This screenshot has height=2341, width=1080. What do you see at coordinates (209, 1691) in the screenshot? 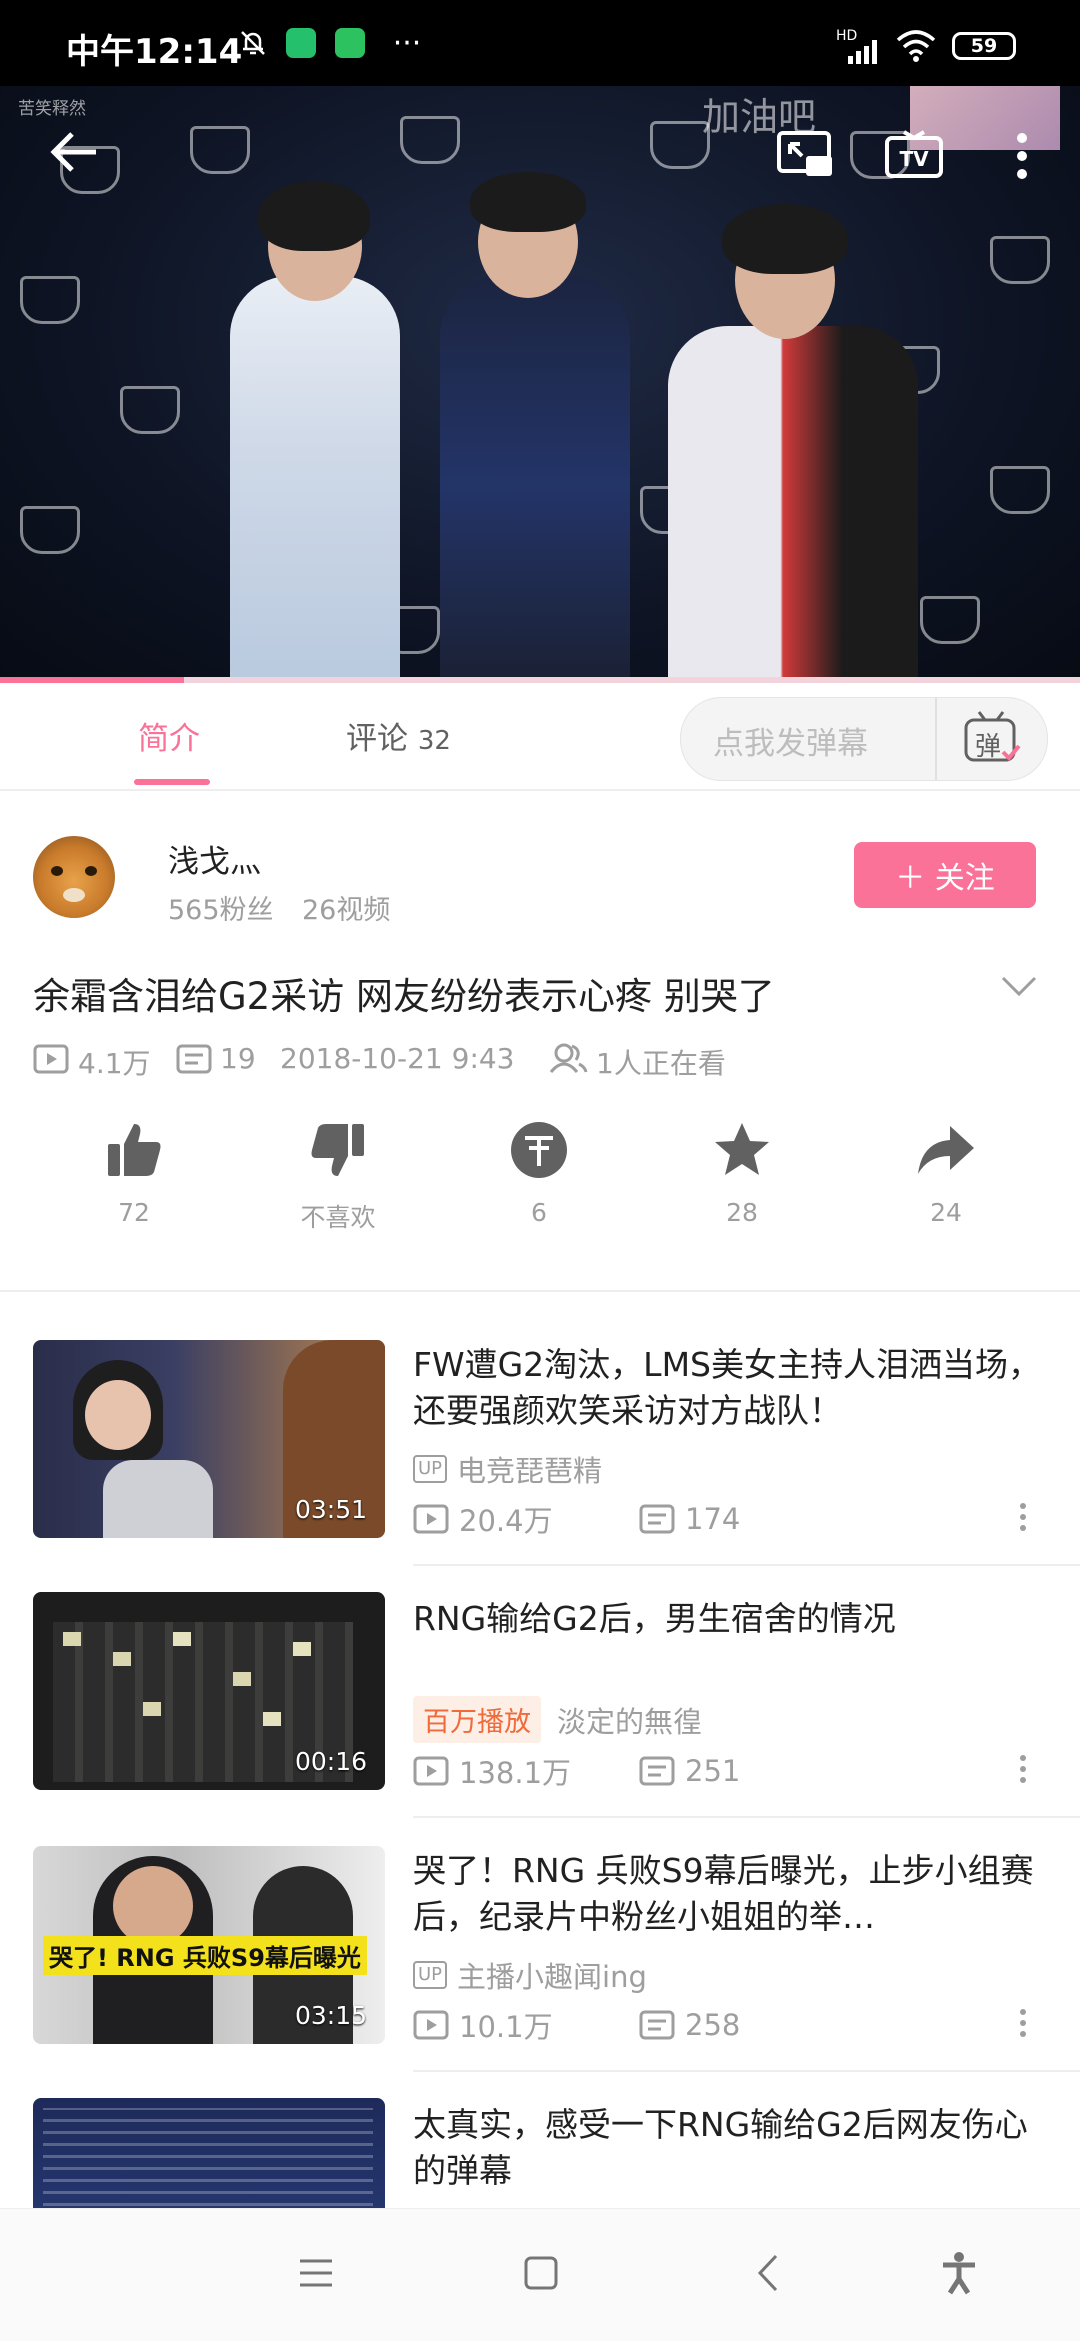
I see `video-thumbnail: 00:16` at bounding box center [209, 1691].